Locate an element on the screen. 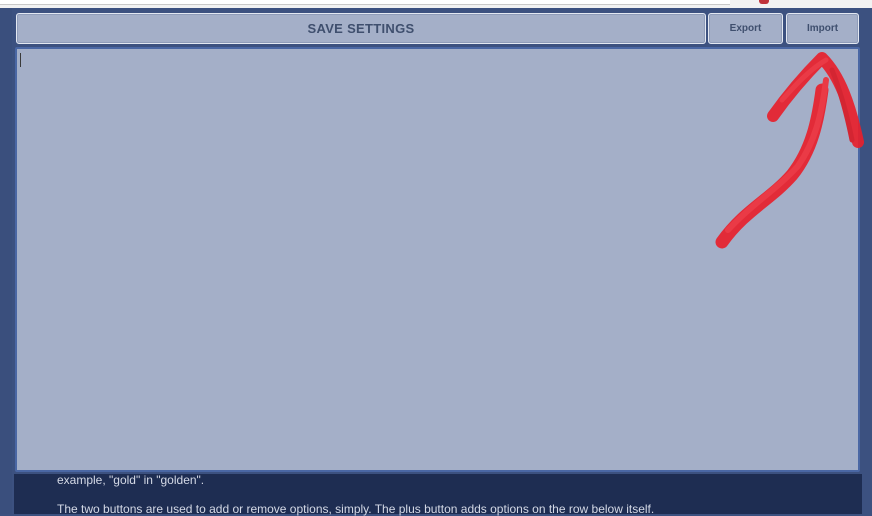 This screenshot has height=516, width=872. browser-extension-icon is located at coordinates (764, 2).